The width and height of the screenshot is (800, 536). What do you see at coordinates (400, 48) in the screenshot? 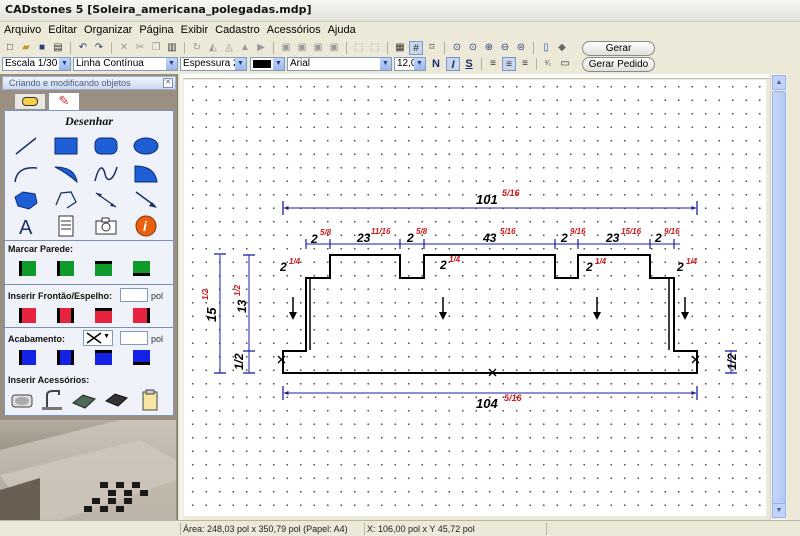
I see `snap-grid-icon: ▦` at bounding box center [400, 48].